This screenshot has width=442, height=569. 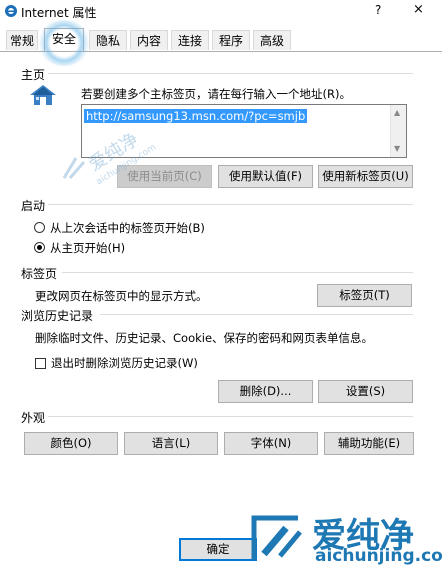 I want to click on fonts-button: 字体(N), so click(x=271, y=443).